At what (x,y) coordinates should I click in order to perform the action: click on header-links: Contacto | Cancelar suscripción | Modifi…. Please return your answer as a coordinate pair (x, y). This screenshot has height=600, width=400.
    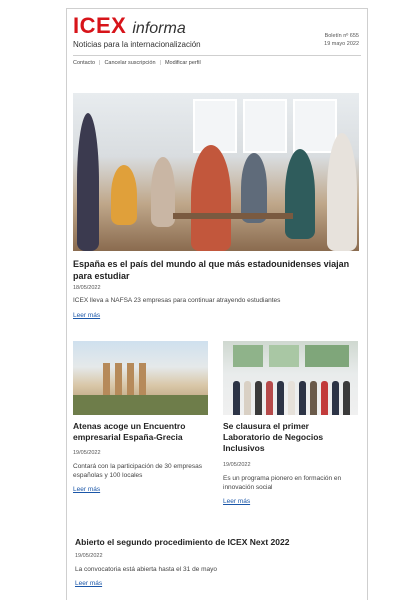
    Looking at the image, I should click on (137, 63).